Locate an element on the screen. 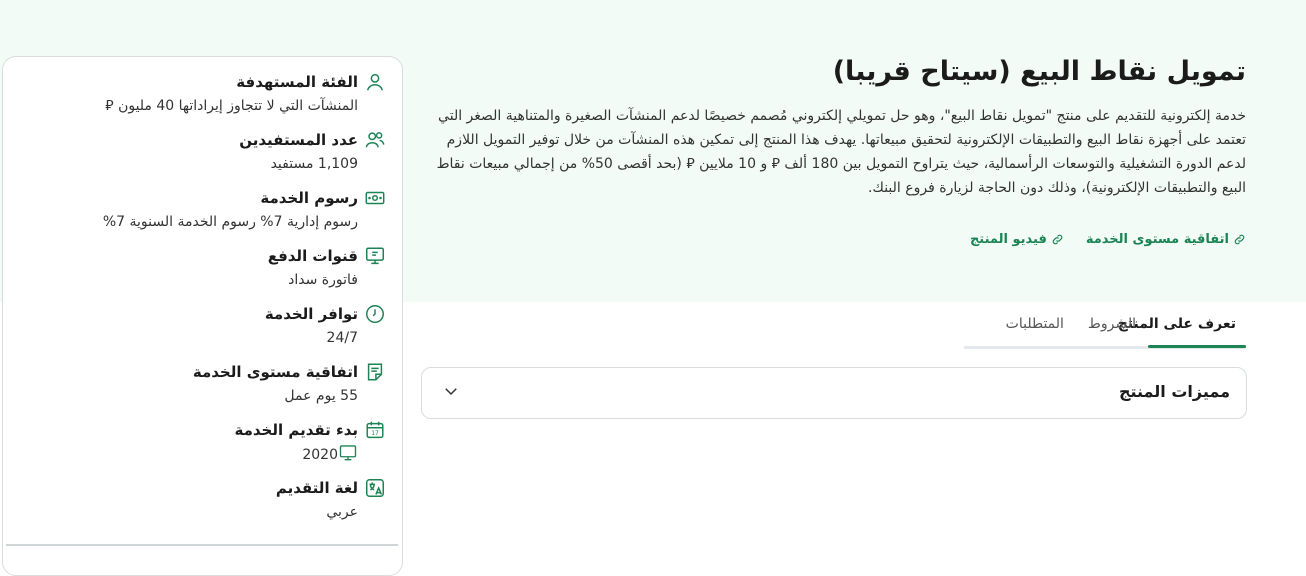 This screenshot has width=1306, height=576. info-value: عربي is located at coordinates (342, 512).